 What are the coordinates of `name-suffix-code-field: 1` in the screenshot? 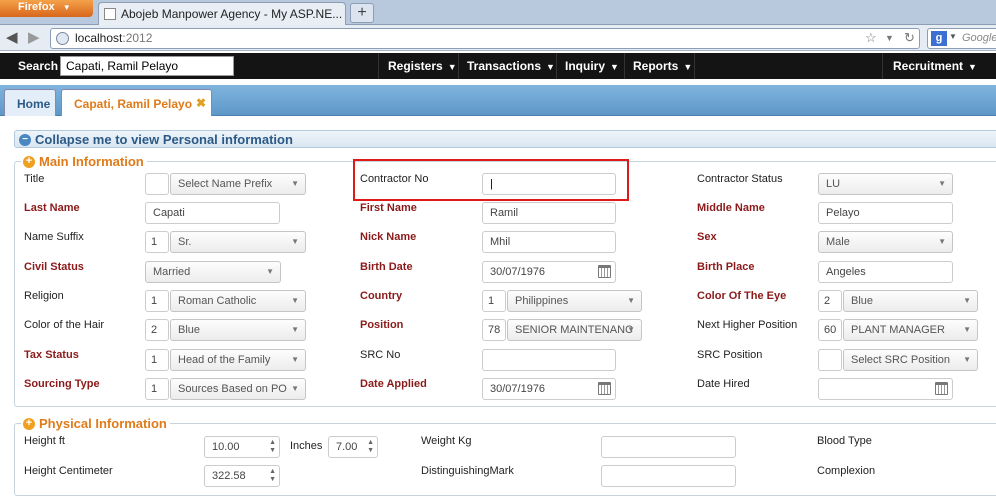 It's located at (157, 242).